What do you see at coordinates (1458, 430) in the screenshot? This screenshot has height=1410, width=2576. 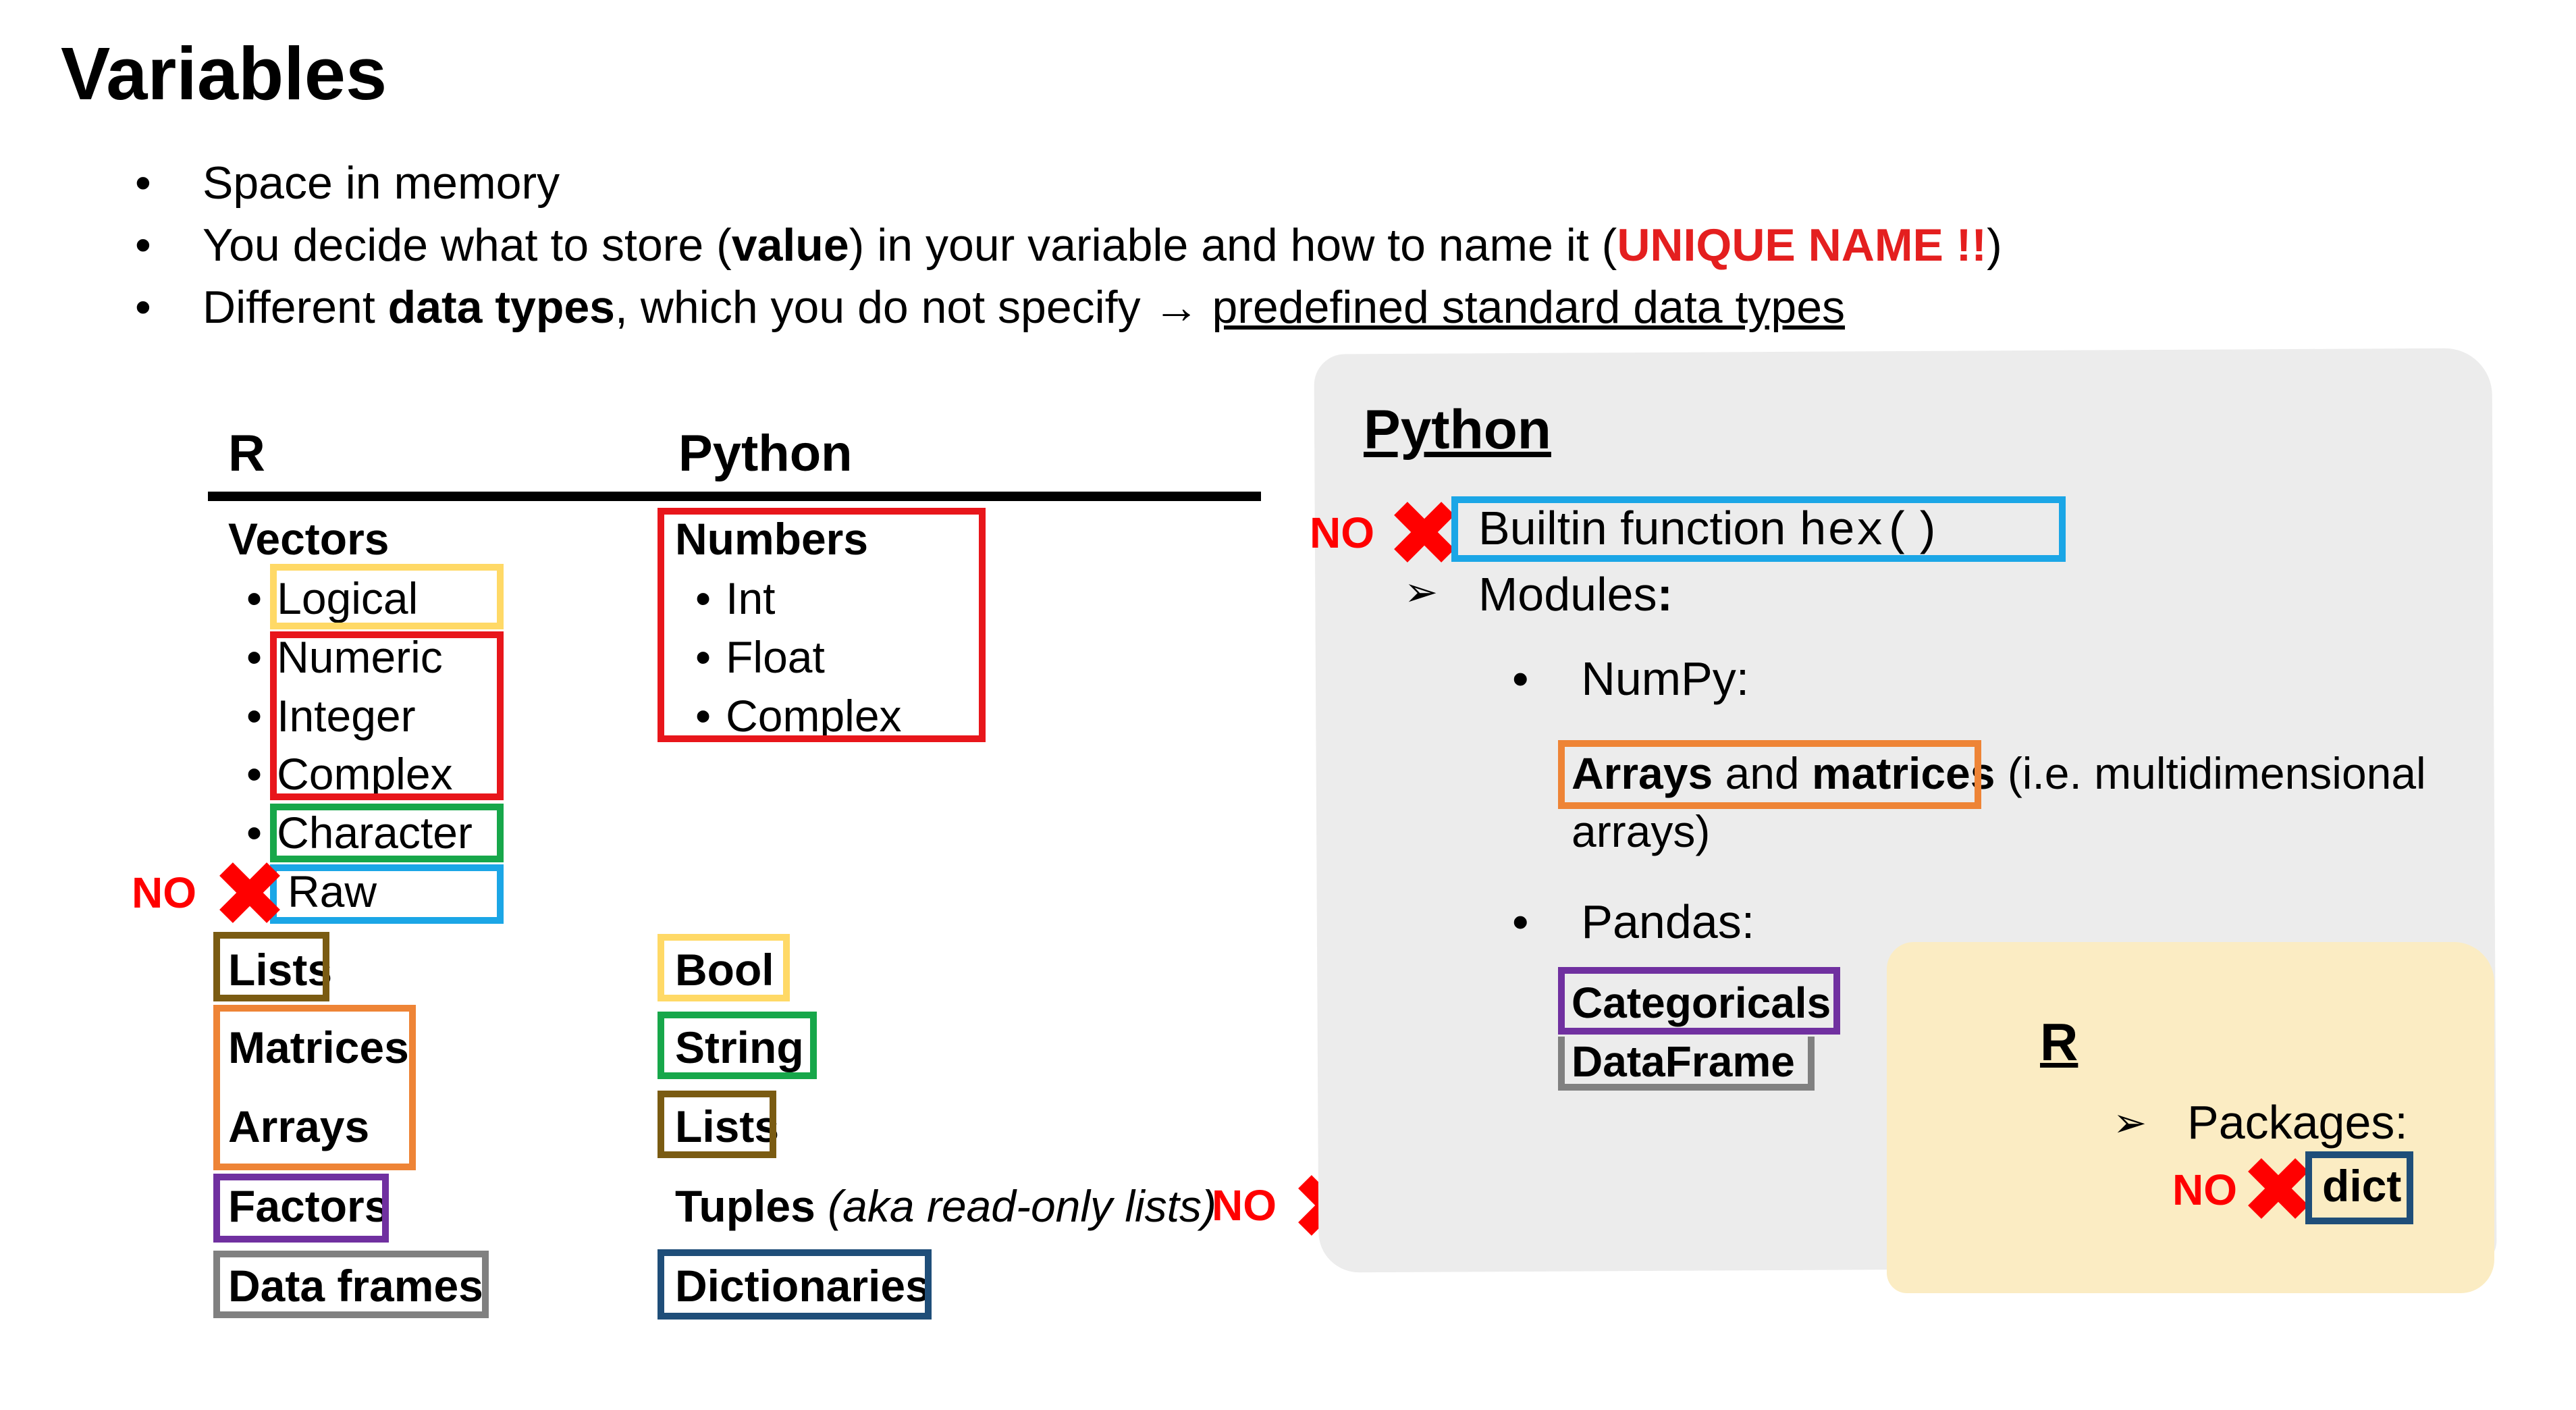 I see `python-panel-title: Python` at bounding box center [1458, 430].